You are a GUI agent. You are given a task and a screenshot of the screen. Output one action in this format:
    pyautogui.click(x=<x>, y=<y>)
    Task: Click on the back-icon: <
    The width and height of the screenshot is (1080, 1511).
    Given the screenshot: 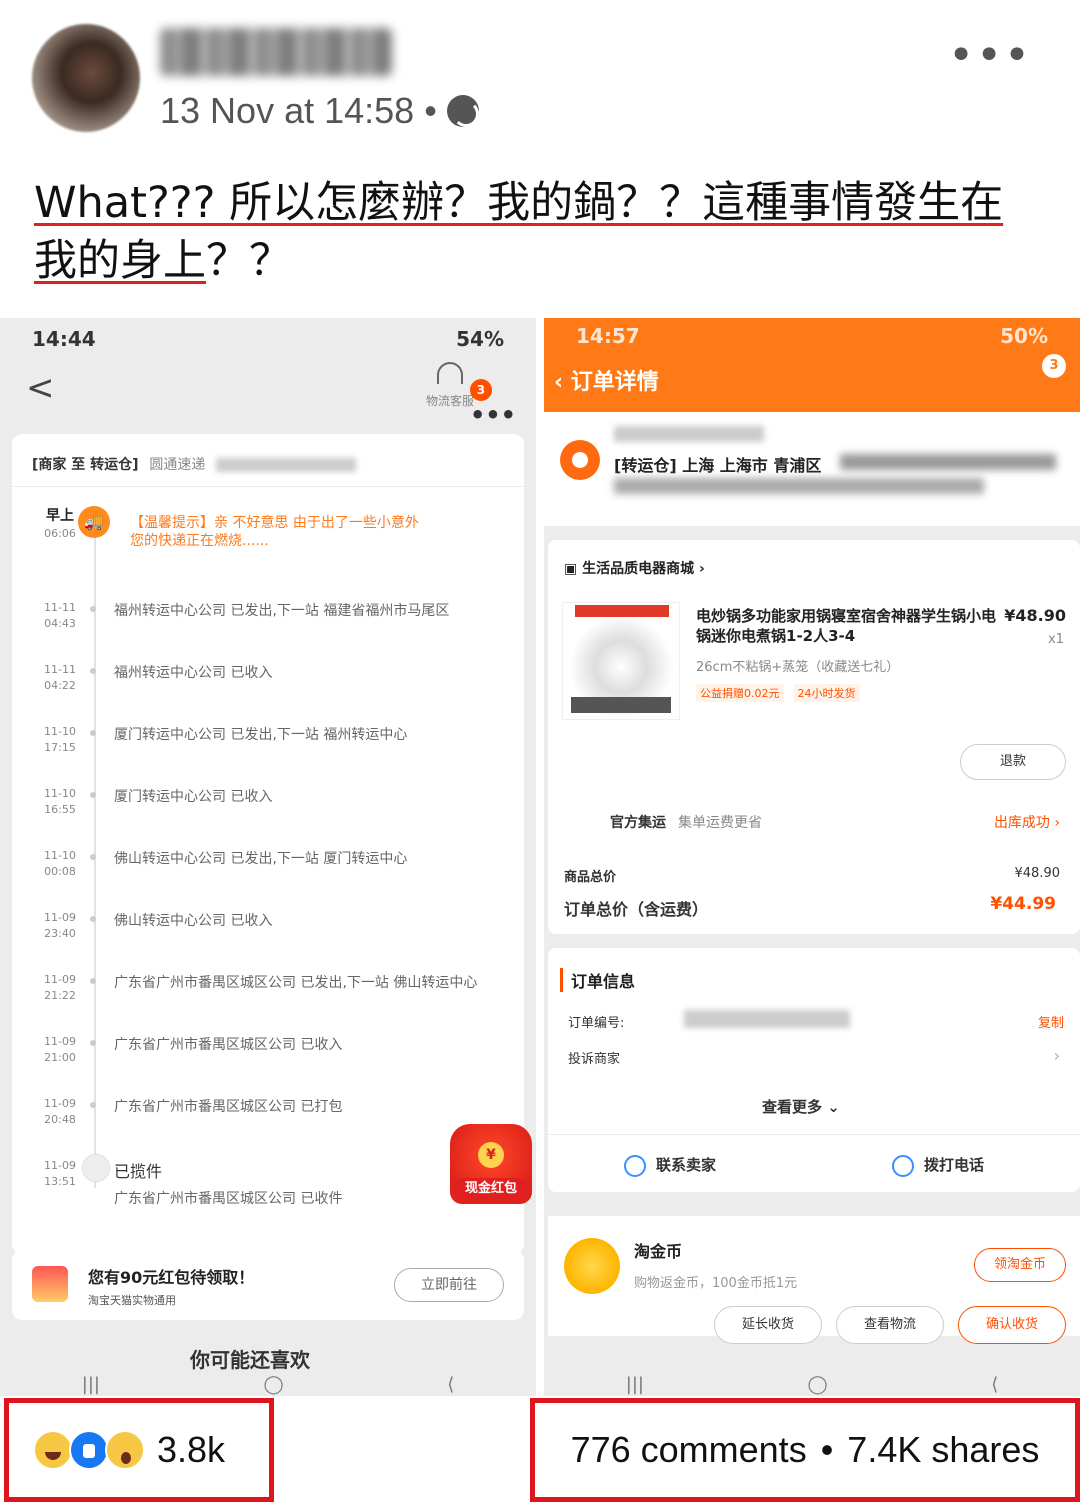 What is the action you would take?
    pyautogui.click(x=40, y=388)
    